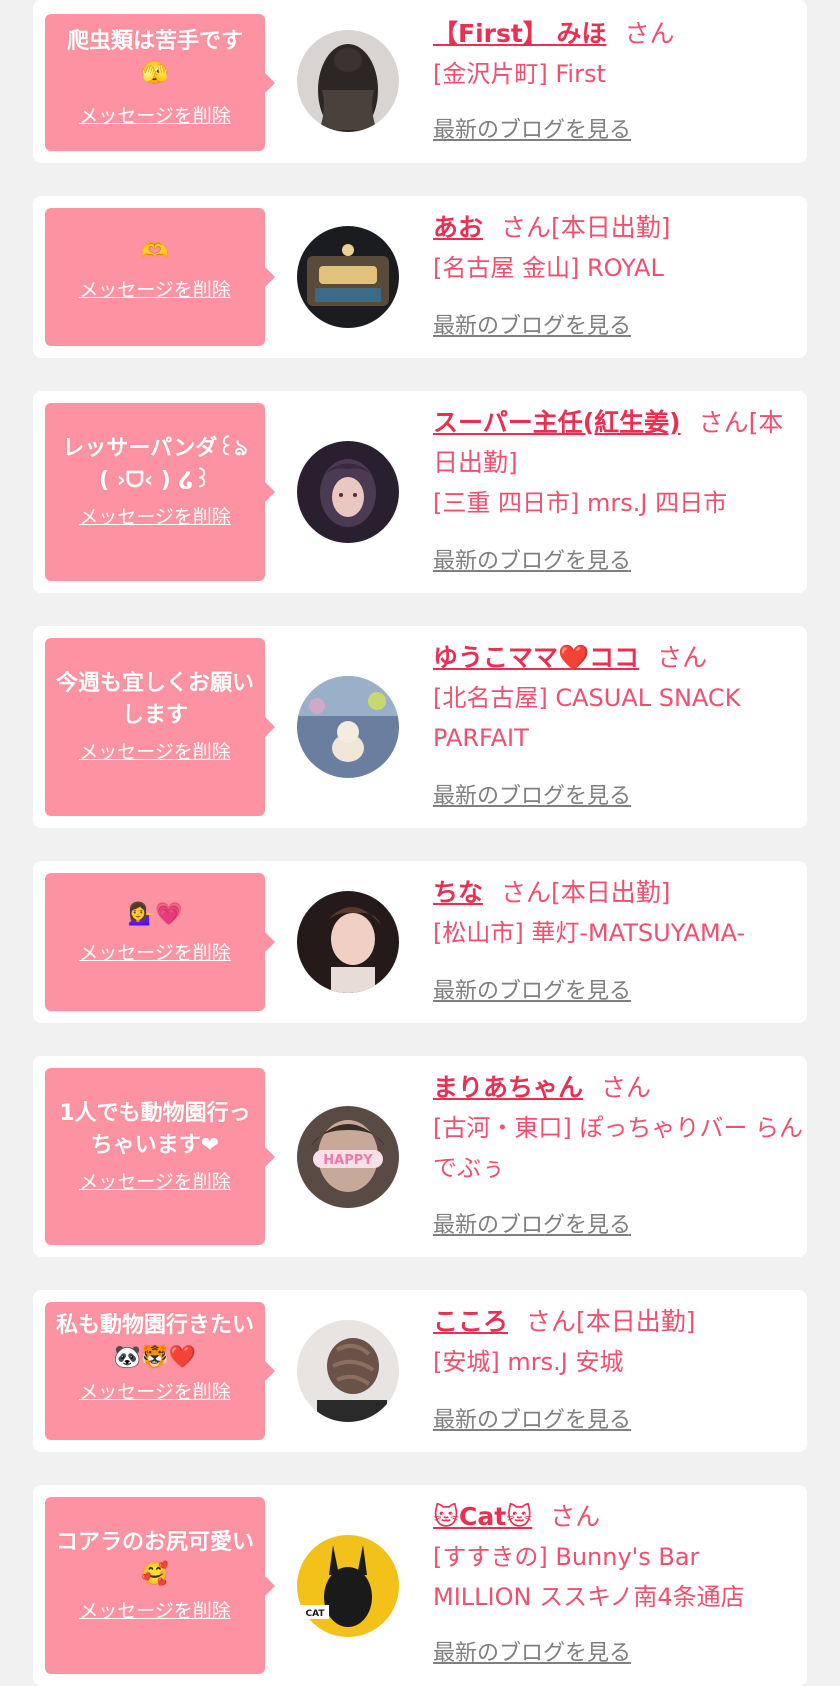  What do you see at coordinates (470, 1321) in the screenshot?
I see `member-name-link: こころ` at bounding box center [470, 1321].